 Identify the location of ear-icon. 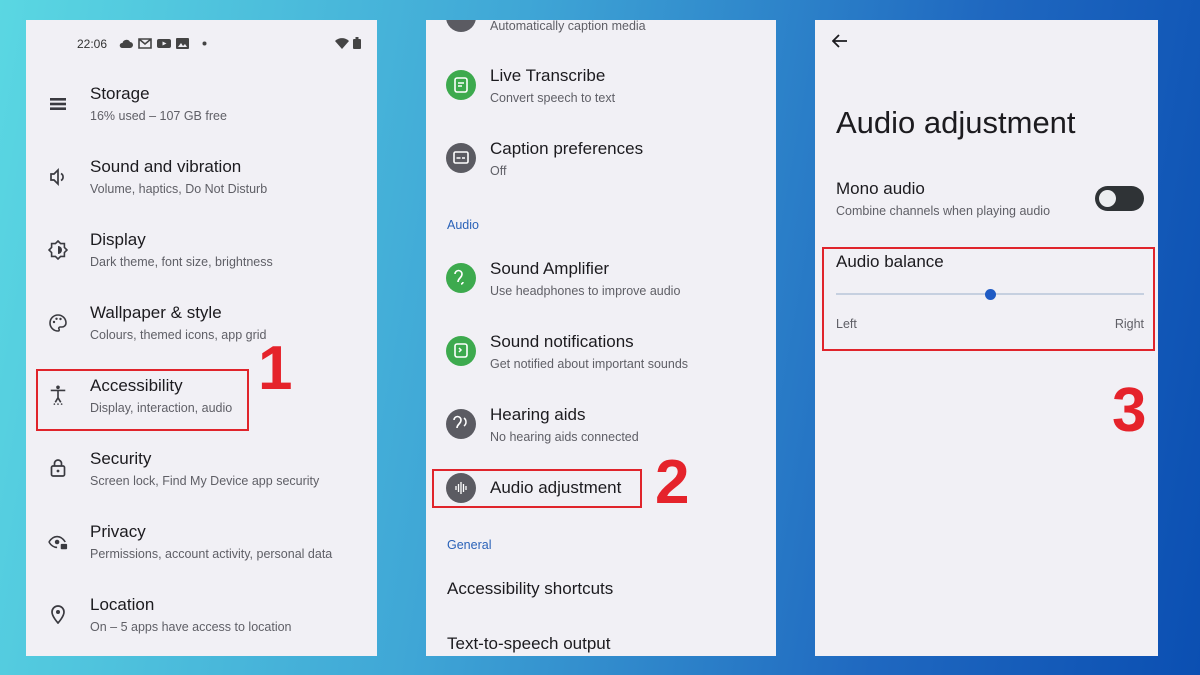
(461, 278).